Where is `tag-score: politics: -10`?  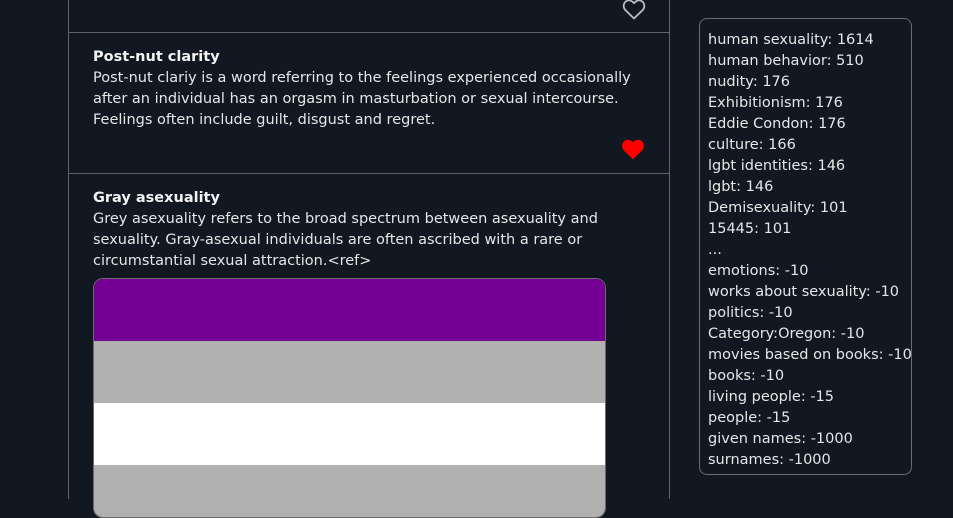
tag-score: politics: -10 is located at coordinates (750, 313).